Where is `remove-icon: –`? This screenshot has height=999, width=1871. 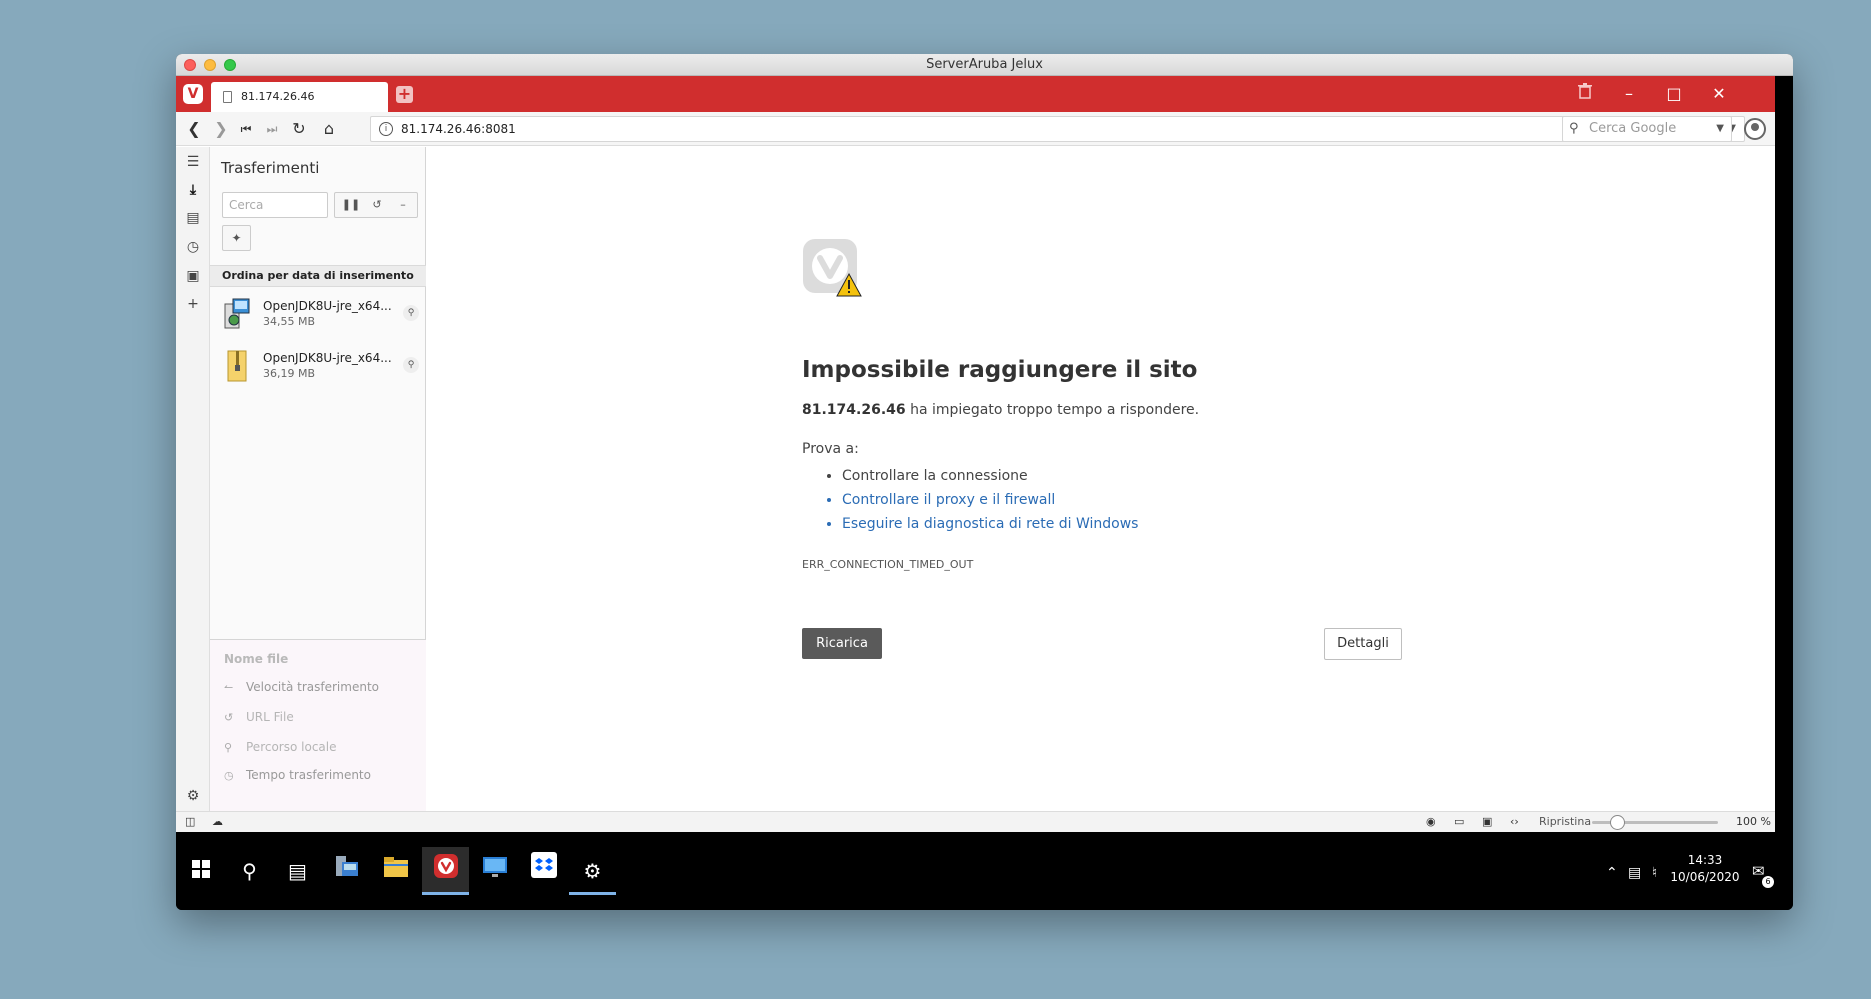
remove-icon: – is located at coordinates (403, 205).